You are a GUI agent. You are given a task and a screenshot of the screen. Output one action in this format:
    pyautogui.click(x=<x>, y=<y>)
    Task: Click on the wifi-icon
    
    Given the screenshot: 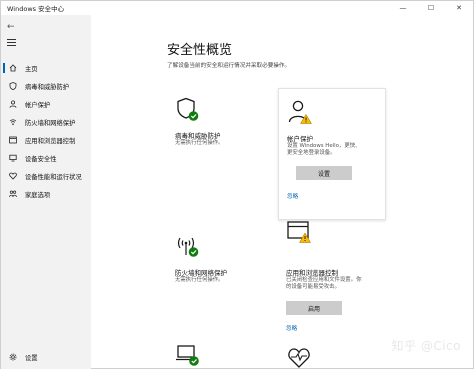 What is the action you would take?
    pyautogui.click(x=13, y=122)
    